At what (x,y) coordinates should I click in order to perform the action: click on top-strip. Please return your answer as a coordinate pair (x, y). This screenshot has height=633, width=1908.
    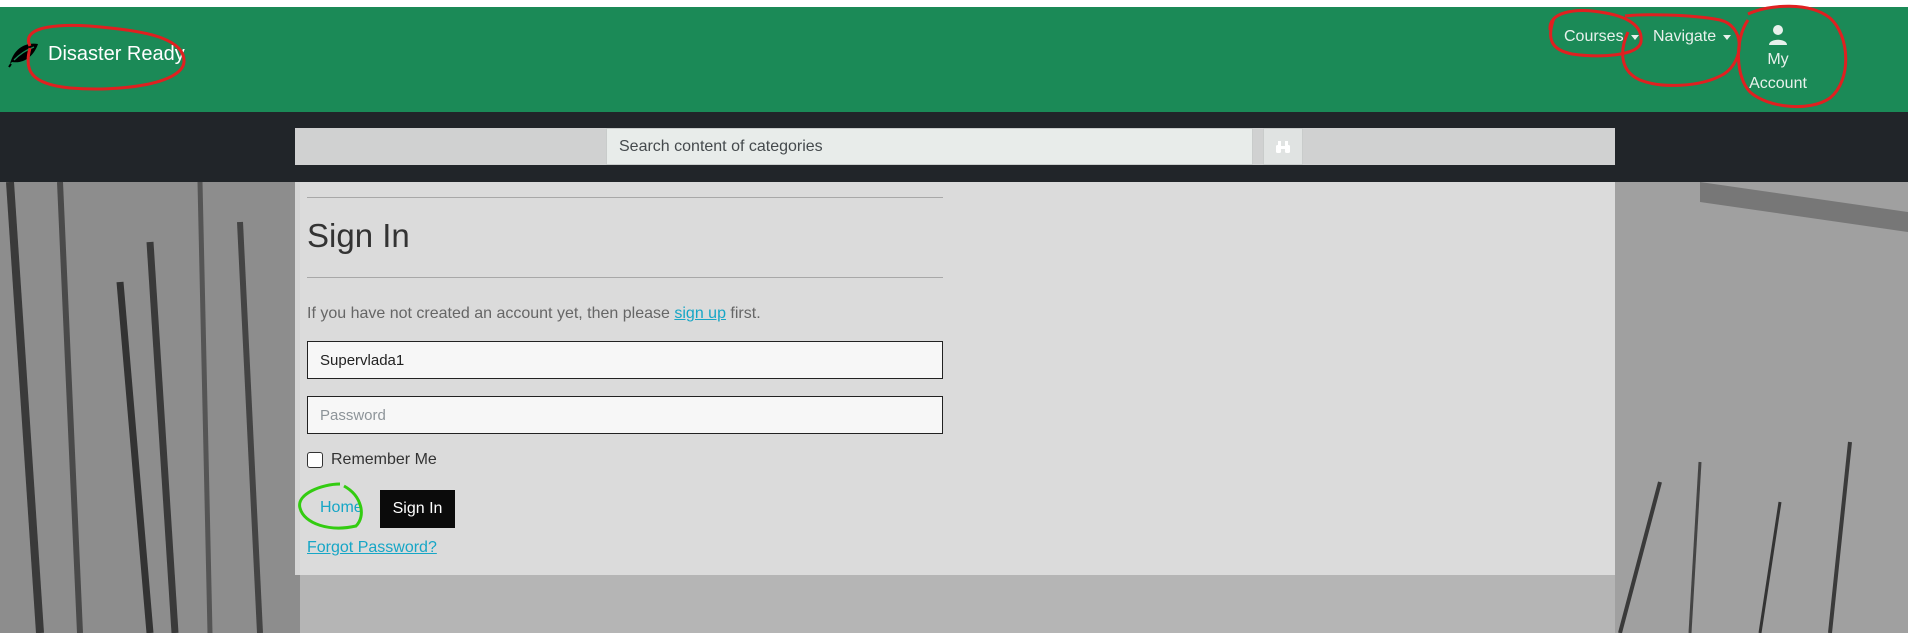
    Looking at the image, I should click on (954, 3).